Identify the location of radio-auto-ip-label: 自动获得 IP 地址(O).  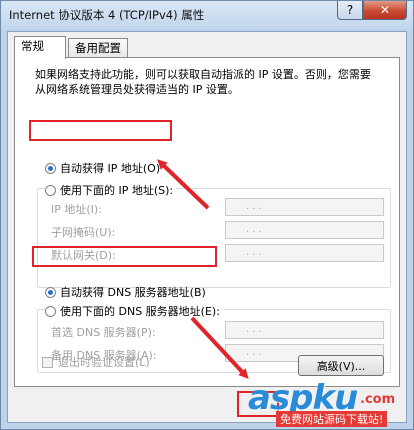
(110, 168).